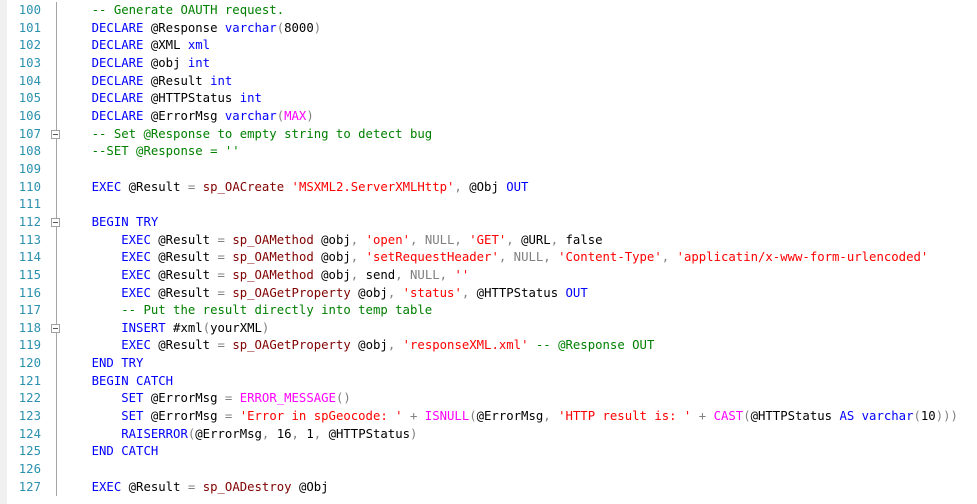 This screenshot has width=977, height=504. I want to click on string-literal-token: 'applicatin/x-www-form-urlencoded', so click(802, 257).